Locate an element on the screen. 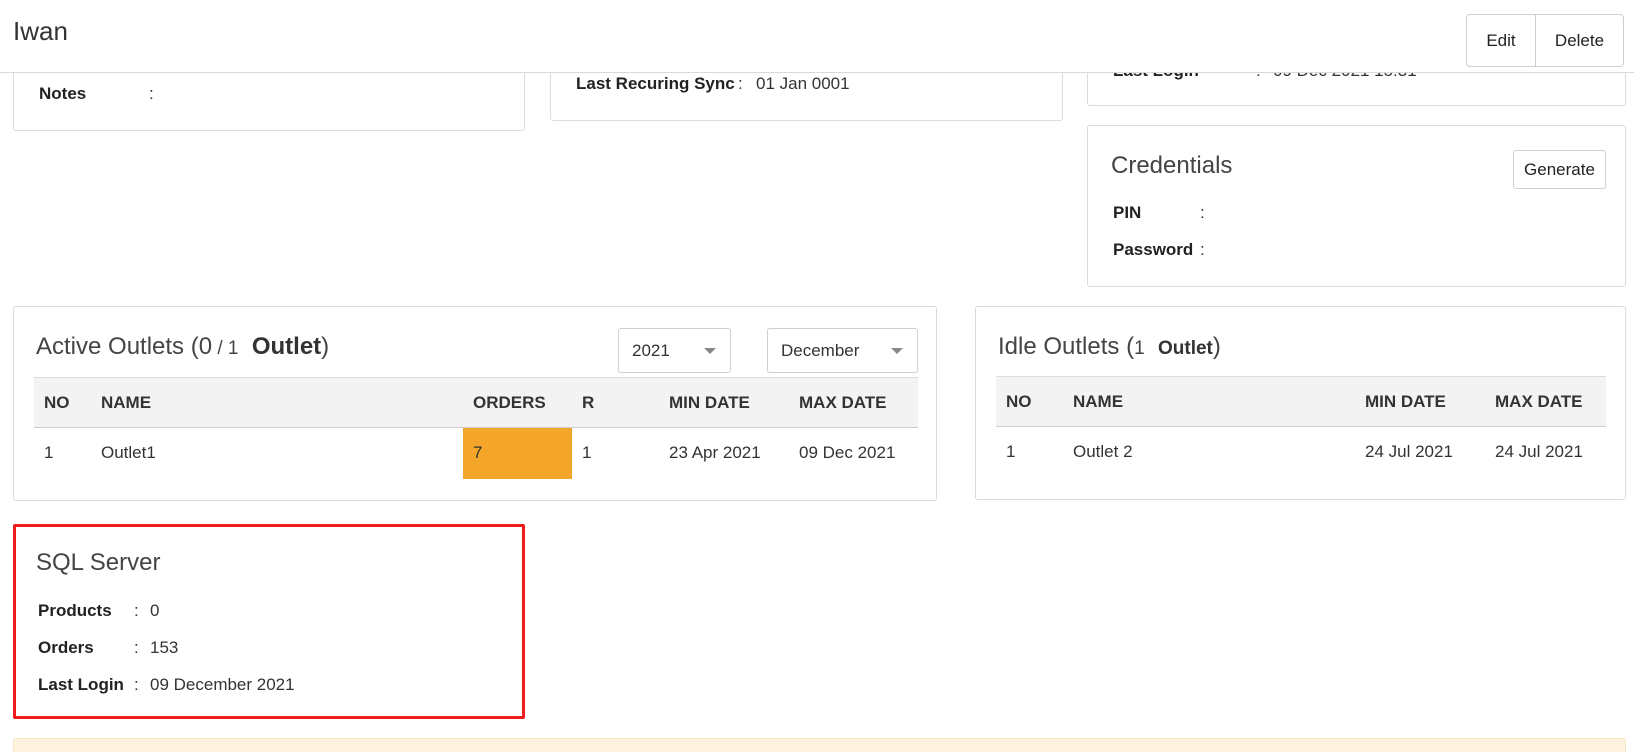 The width and height of the screenshot is (1634, 752). idle-outlets-title: Idle Outlets (1 Outlet) is located at coordinates (1109, 347).